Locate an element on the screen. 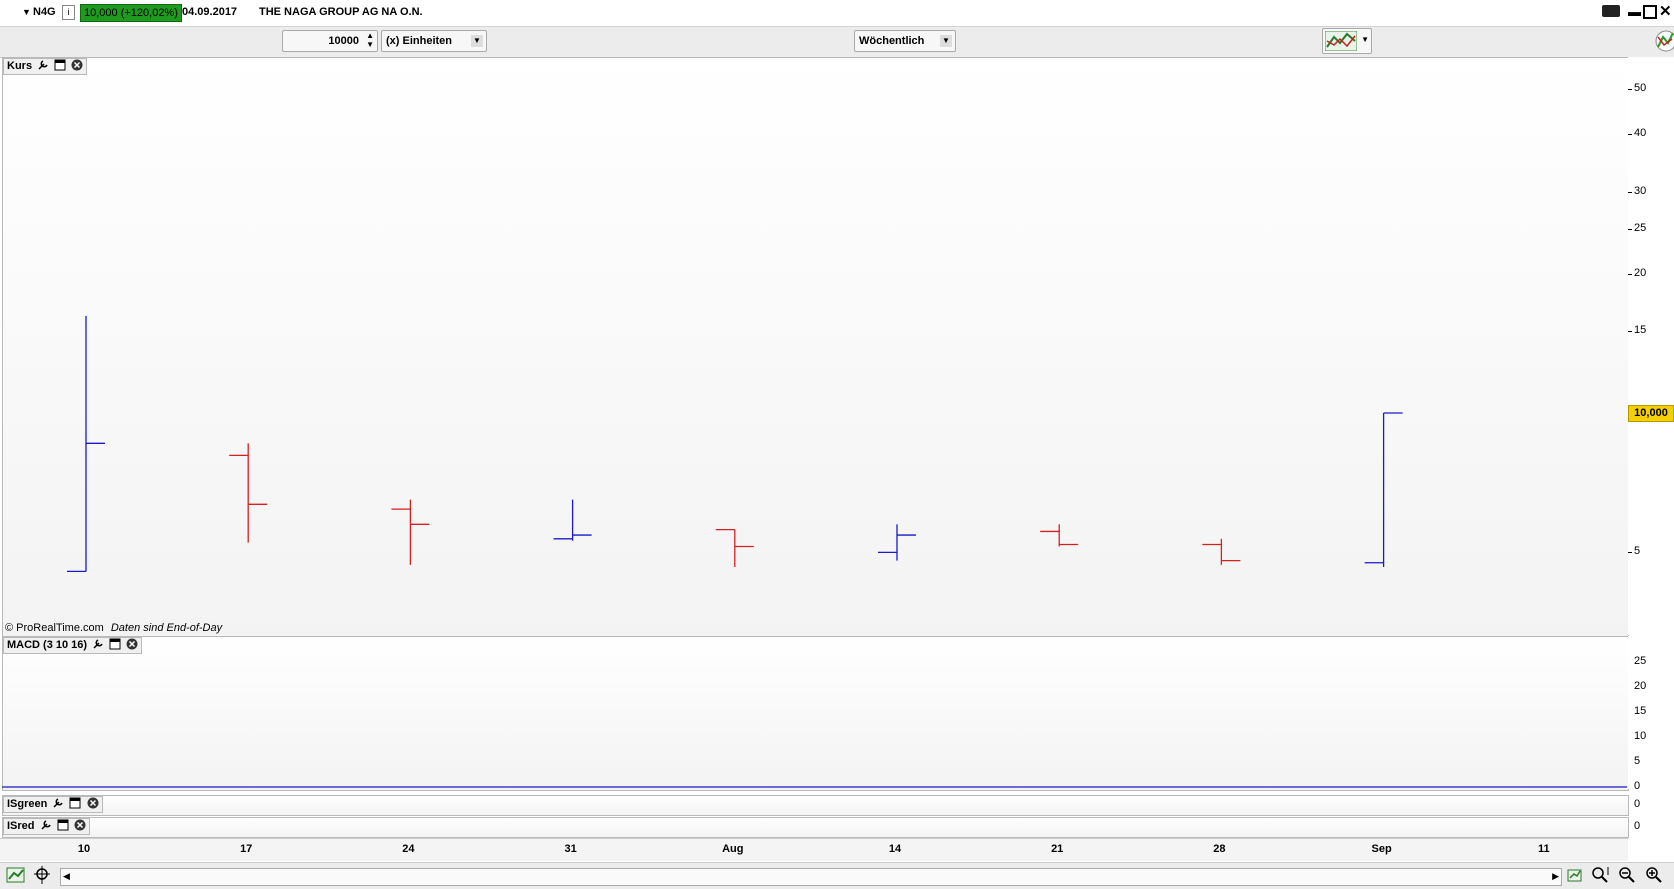 The image size is (1674, 889). chart-toolbar: 10000 ▲ ▼ (x) Einheiten ▼ Wöchentlich ▼ ▼ is located at coordinates (837, 42).